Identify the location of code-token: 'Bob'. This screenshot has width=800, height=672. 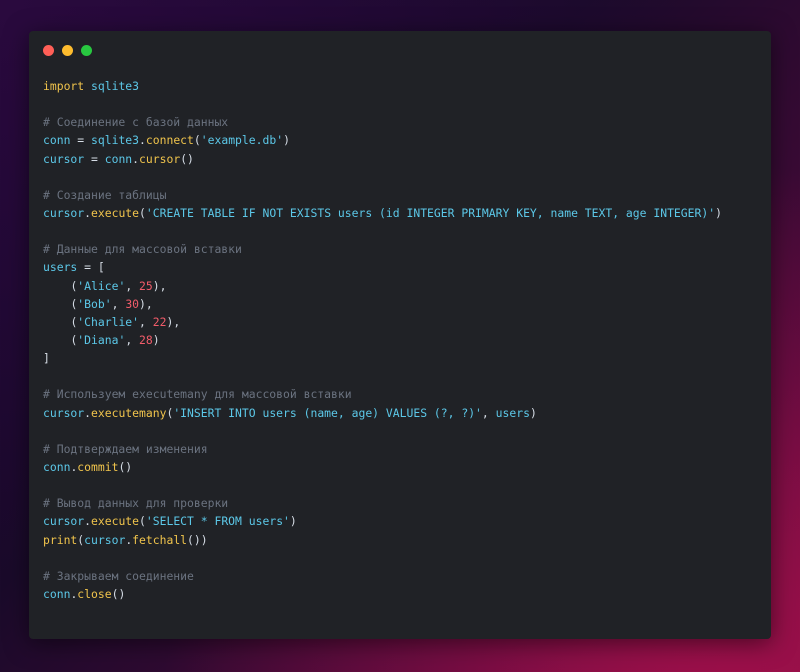
(94, 303).